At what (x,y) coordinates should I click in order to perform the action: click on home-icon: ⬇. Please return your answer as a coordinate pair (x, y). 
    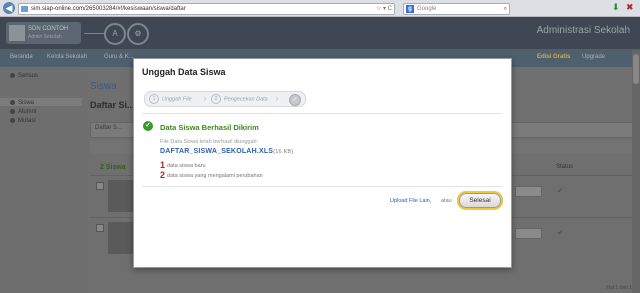
    Looking at the image, I should click on (617, 7).